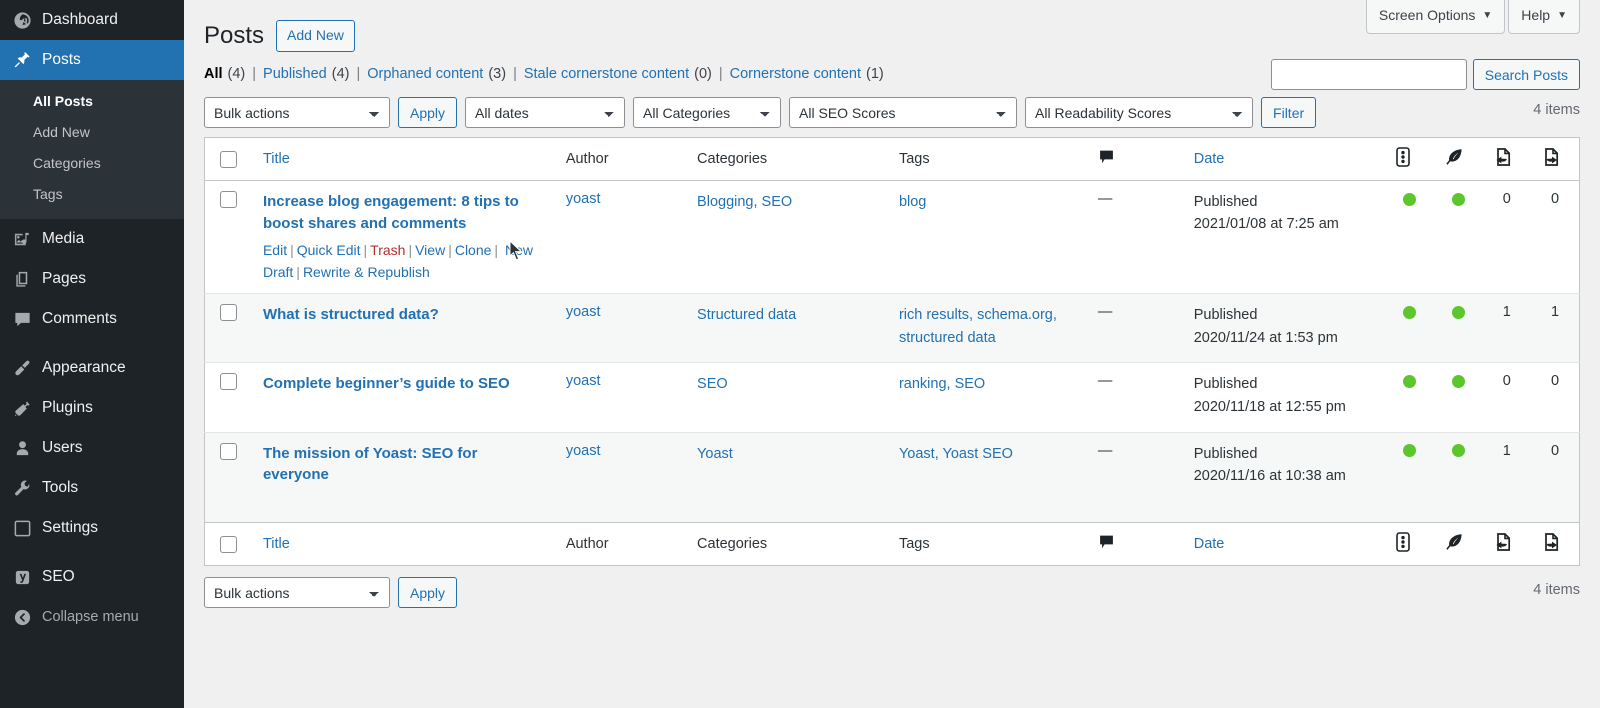  Describe the element at coordinates (404, 397) in the screenshot. I see `row-title-cell: Complete beginner’s guide to SEO` at that location.